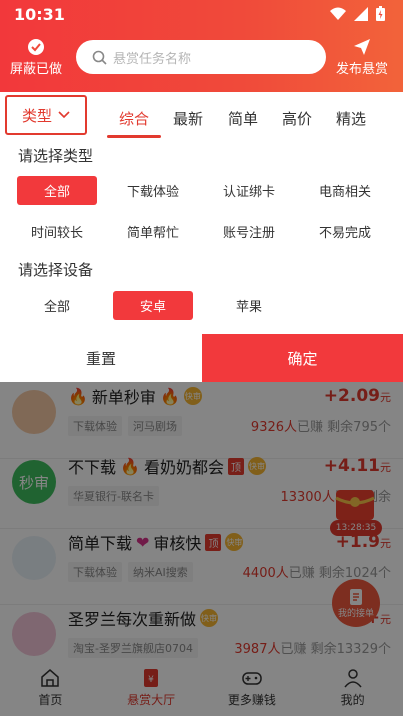 Image resolution: width=403 pixels, height=716 pixels. I want to click on device-chip-apple: 苹果, so click(249, 305).